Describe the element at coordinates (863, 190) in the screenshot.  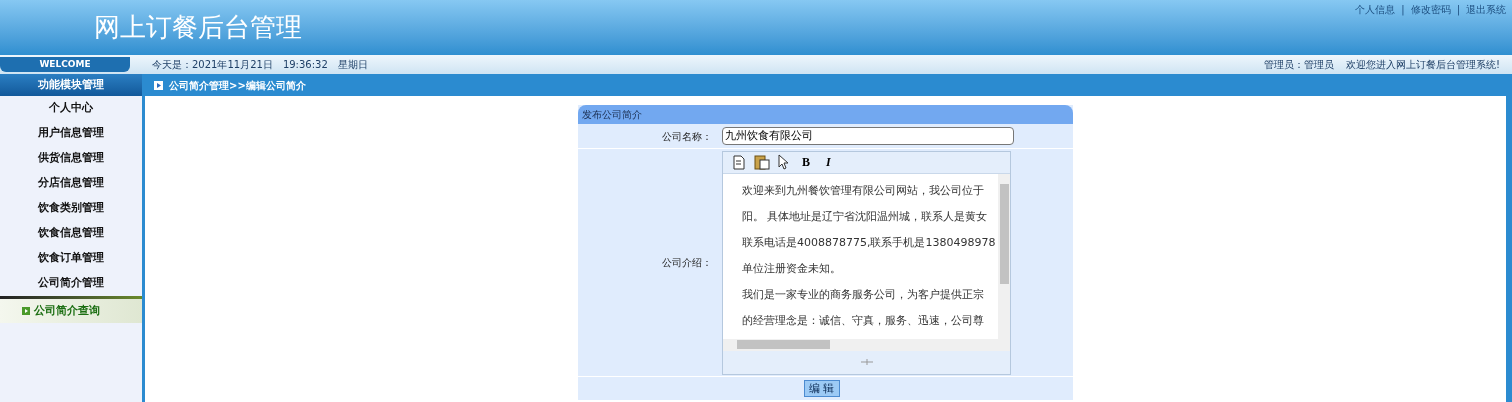
I see `editor-text-line: 欢迎来到九州餐饮管理有限公司网站，我公司位于` at that location.